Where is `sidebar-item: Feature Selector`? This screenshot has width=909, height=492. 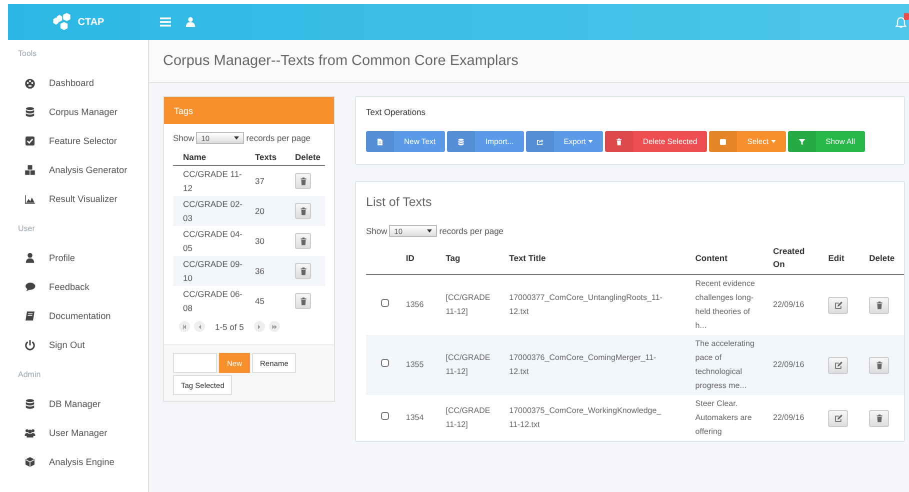
sidebar-item: Feature Selector is located at coordinates (78, 140).